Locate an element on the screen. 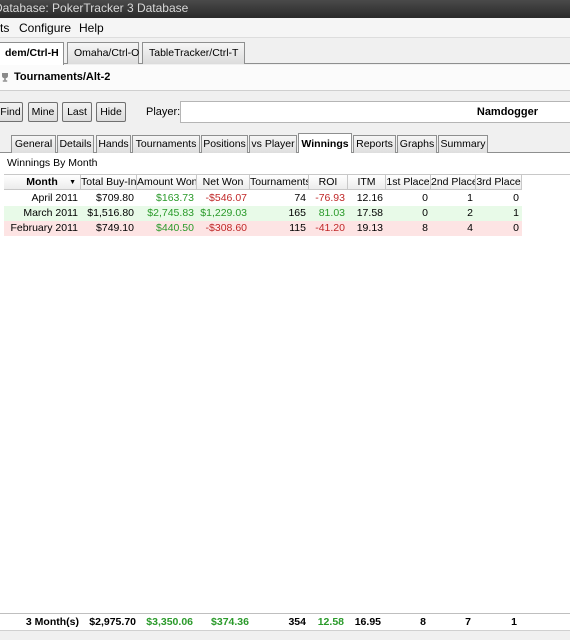 The height and width of the screenshot is (640, 570). menu-bar: ts Configure Help is located at coordinates (285, 28).